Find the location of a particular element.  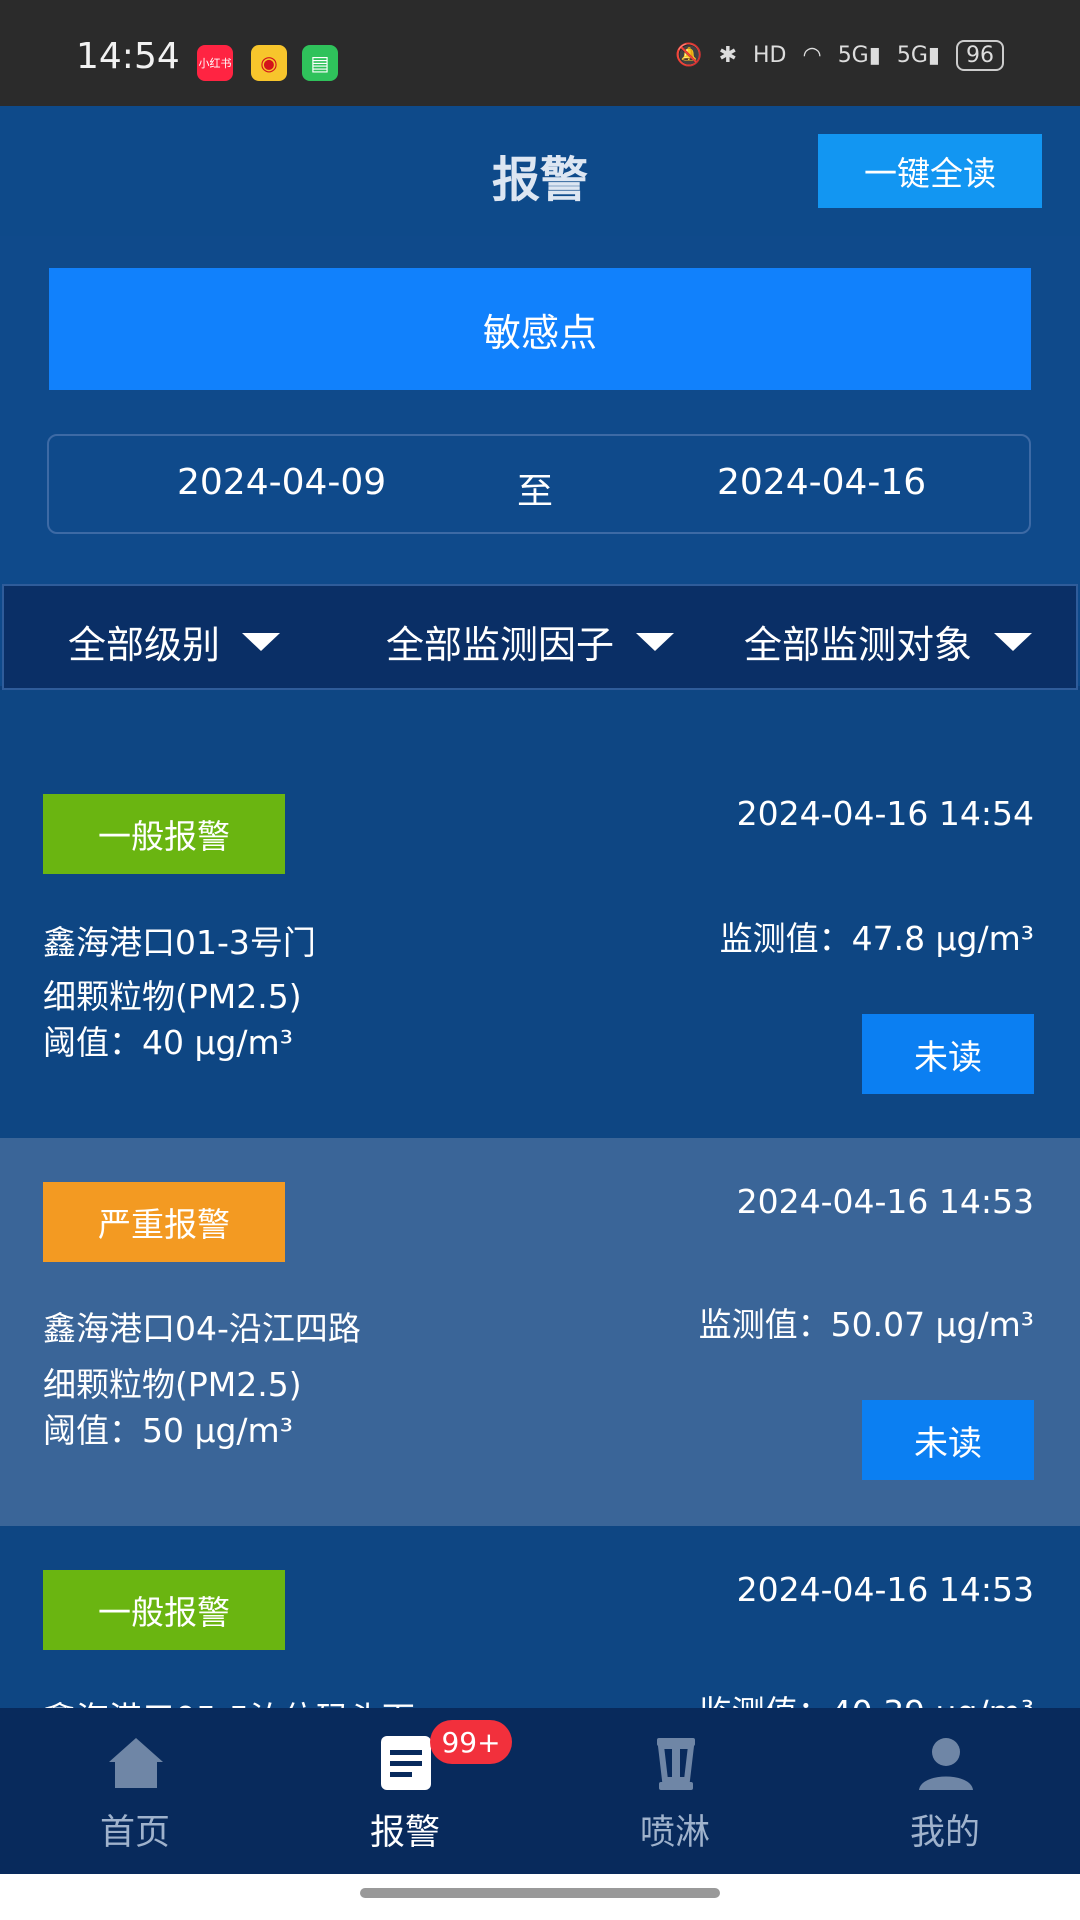

status-bar: 14:54 小红书 ◉ ▤ 🔕 ✱ HD ◠ 5G▮ 5G▮ 96 is located at coordinates (540, 53).